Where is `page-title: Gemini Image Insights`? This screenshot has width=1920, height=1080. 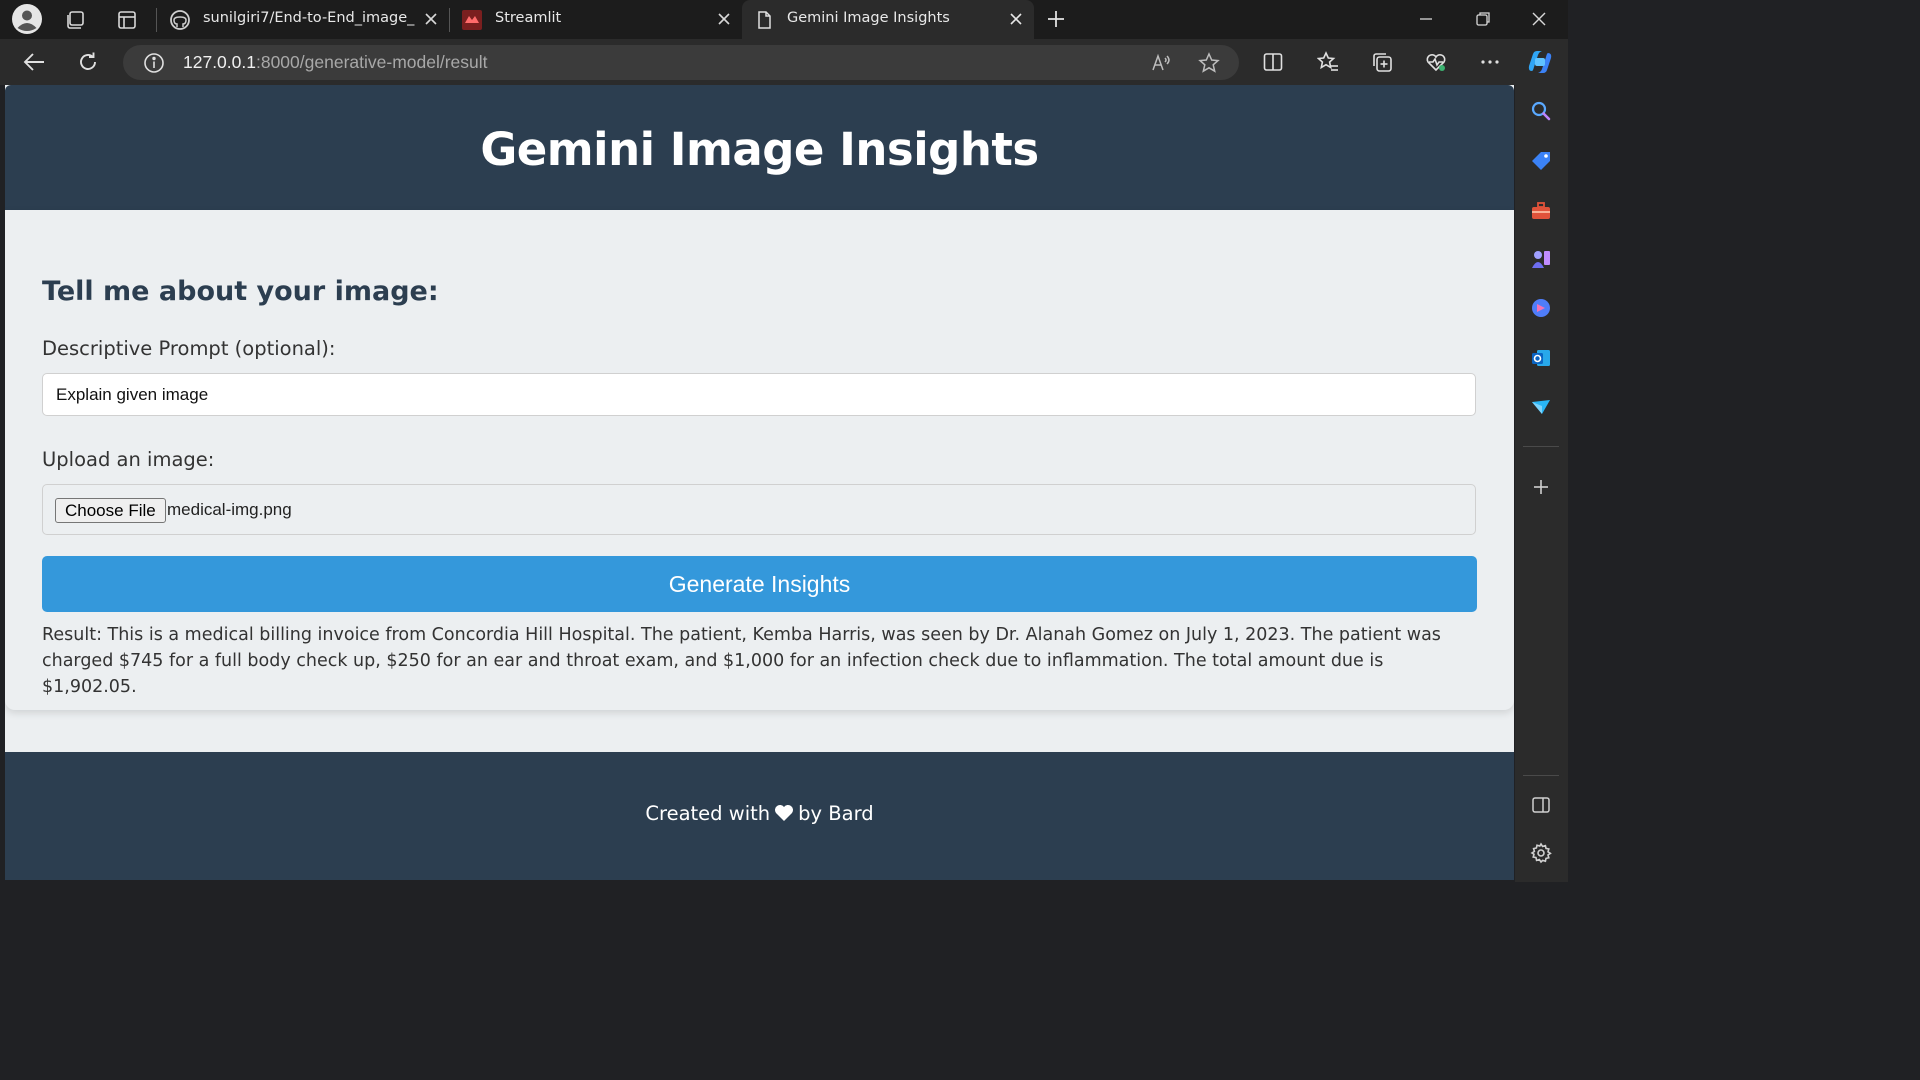 page-title: Gemini Image Insights is located at coordinates (759, 149).